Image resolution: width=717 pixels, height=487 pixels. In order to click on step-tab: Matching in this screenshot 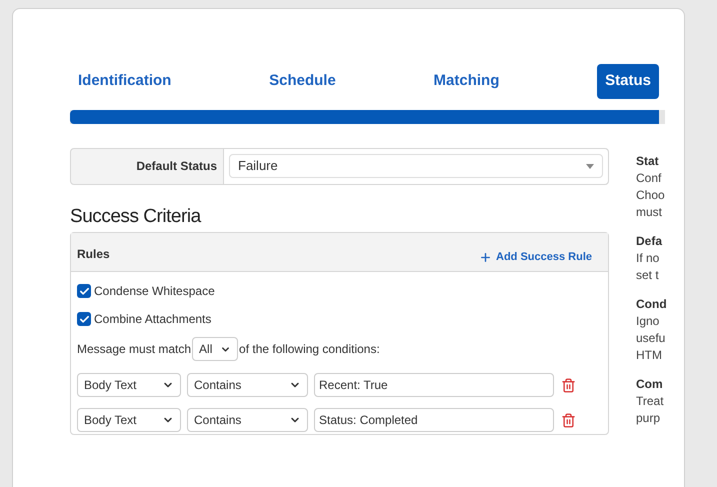, I will do `click(467, 81)`.